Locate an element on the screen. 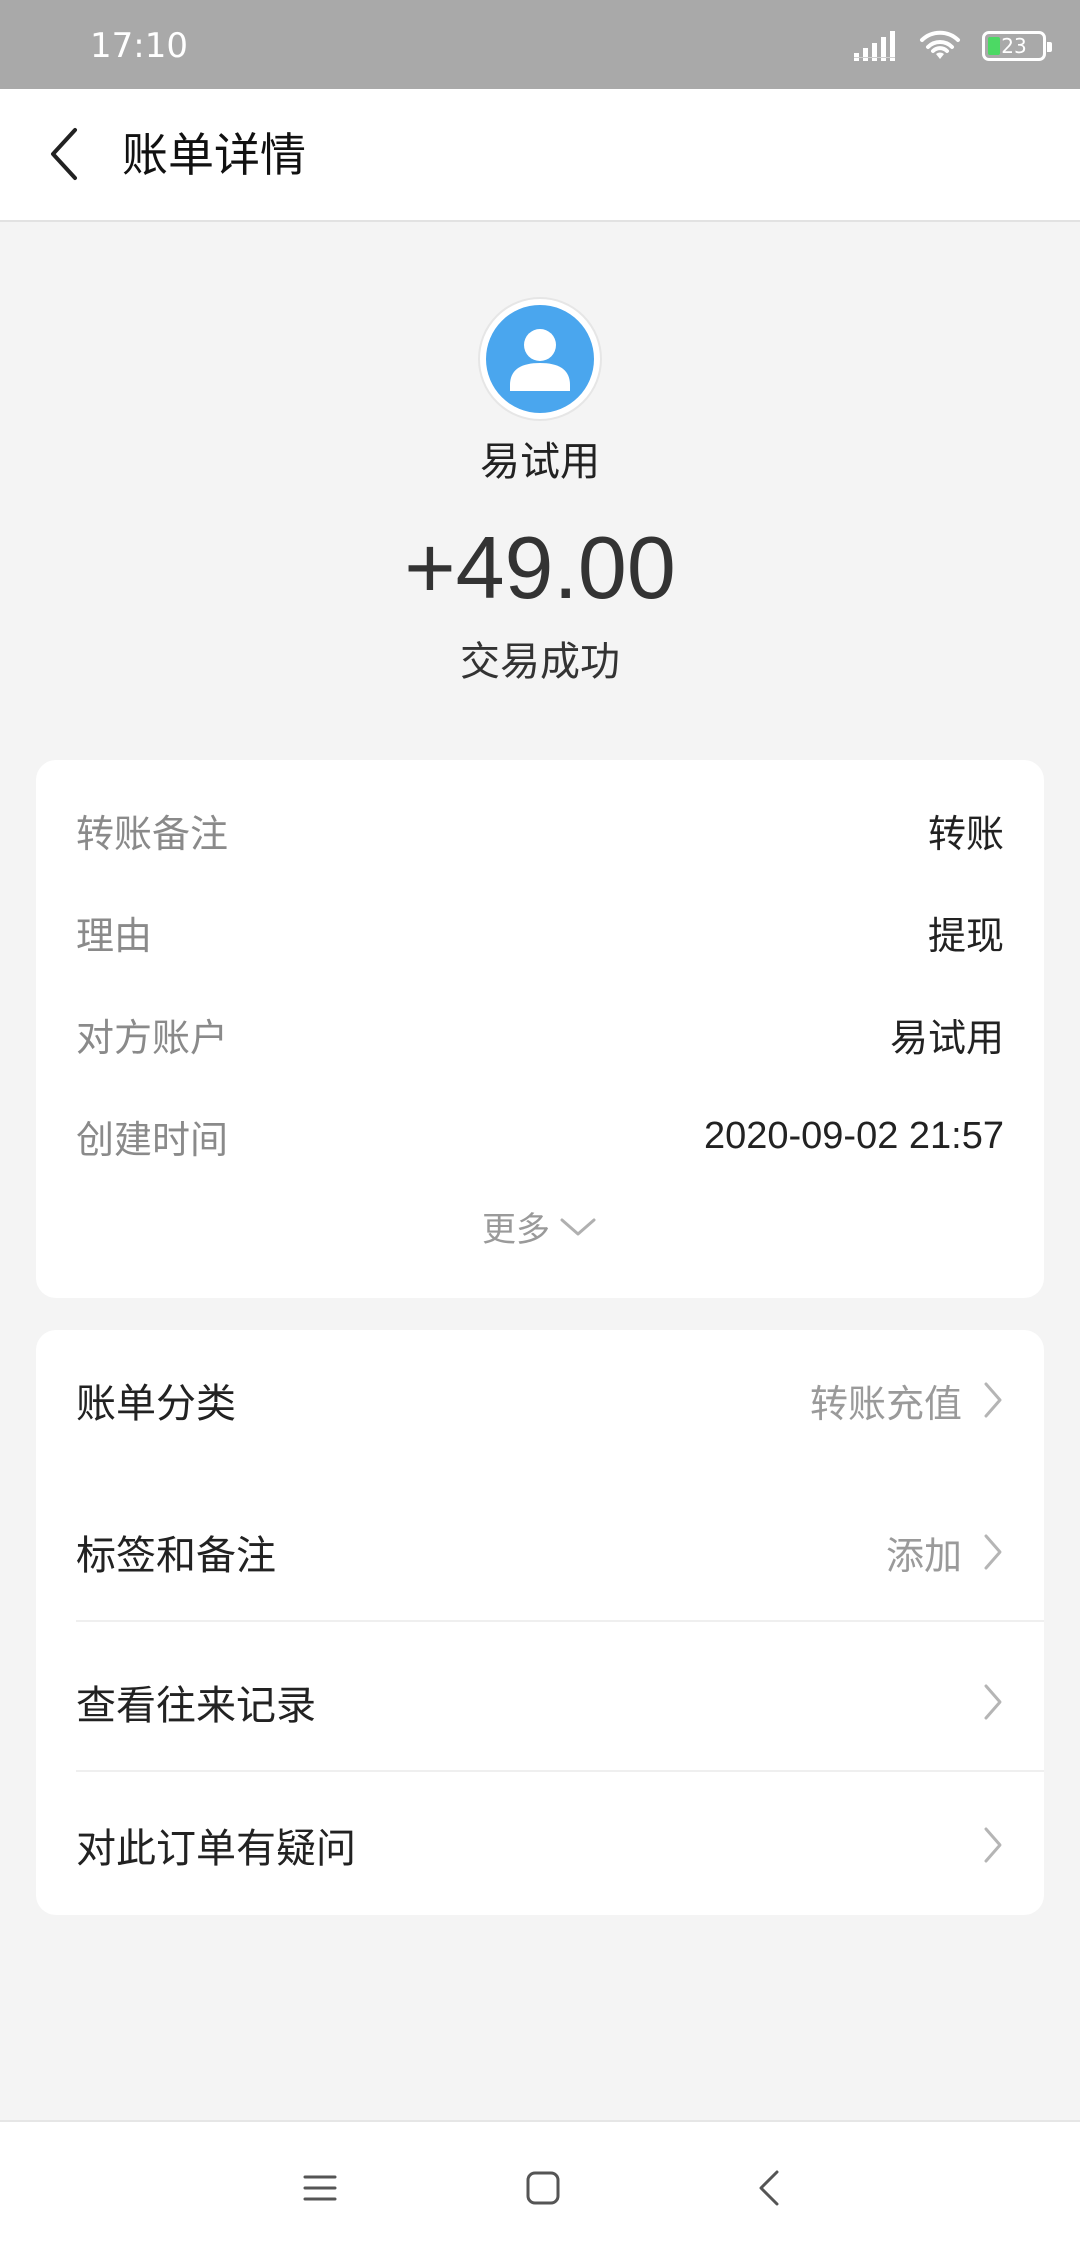 This screenshot has height=2248, width=1080. battery-icon: 23 is located at coordinates (1017, 46).